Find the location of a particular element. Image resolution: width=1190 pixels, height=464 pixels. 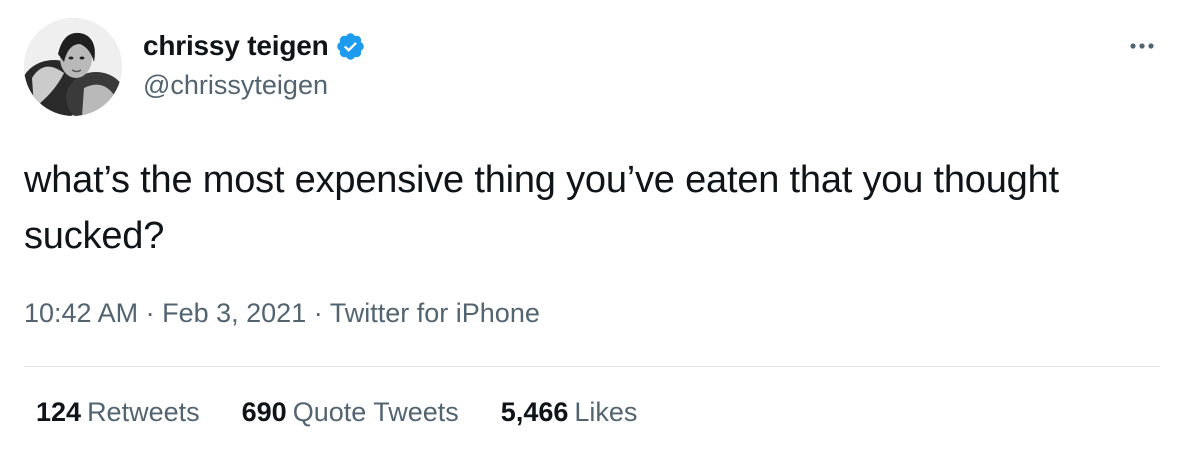

likes-label: Likes is located at coordinates (606, 412).